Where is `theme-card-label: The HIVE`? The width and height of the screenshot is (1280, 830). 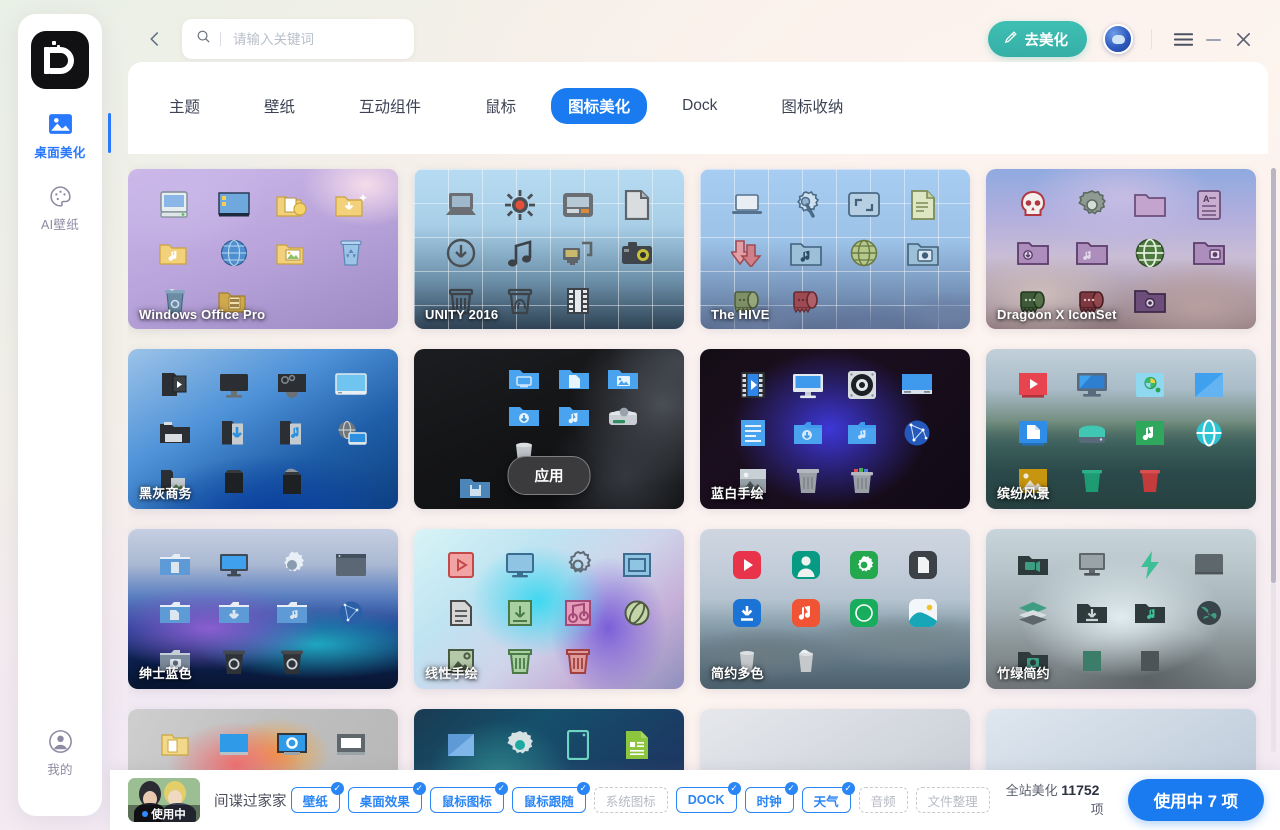
theme-card-label: The HIVE is located at coordinates (740, 314).